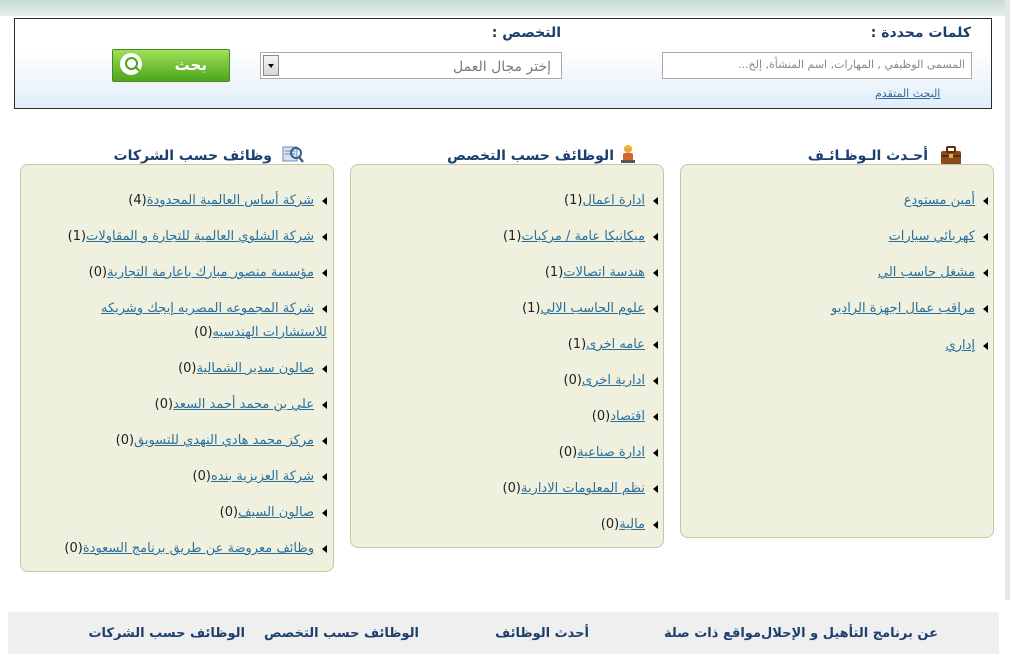  I want to click on list-item-link: شركة الشلوي العالمية للتجارة و المقاولات, so click(200, 236).